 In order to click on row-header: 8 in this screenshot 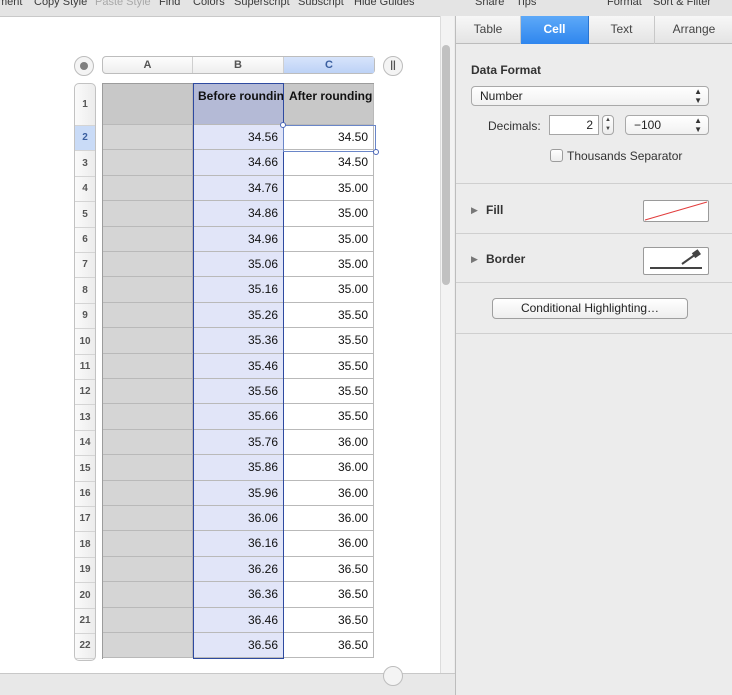, I will do `click(85, 291)`.